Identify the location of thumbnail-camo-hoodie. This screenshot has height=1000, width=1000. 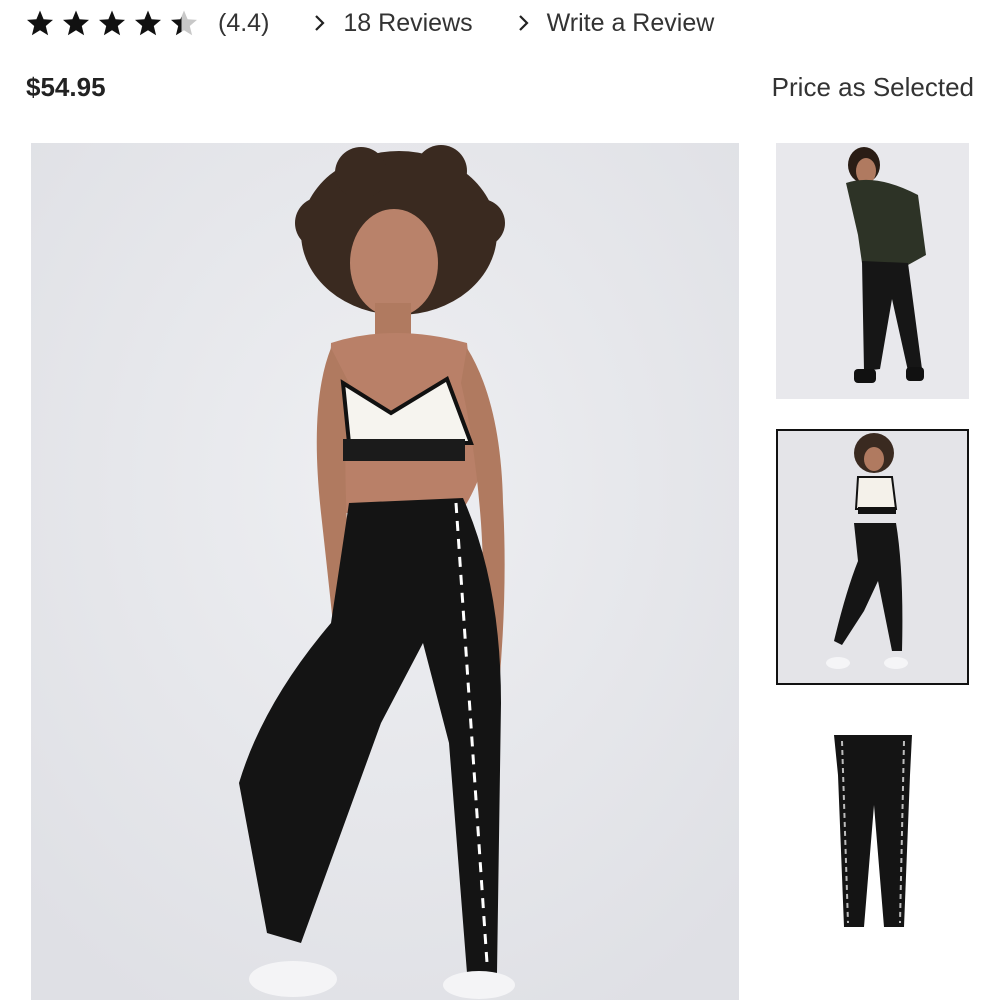
(872, 271).